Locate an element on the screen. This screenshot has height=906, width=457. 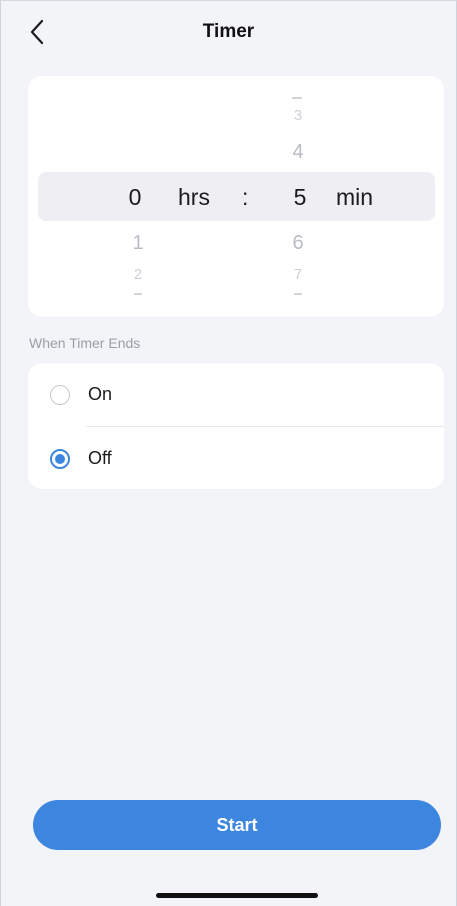
minutes-unit-label: min is located at coordinates (355, 197).